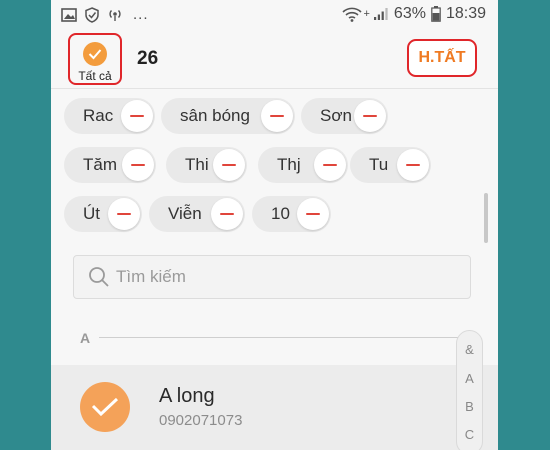  What do you see at coordinates (115, 15) in the screenshot?
I see `hotspot-icon` at bounding box center [115, 15].